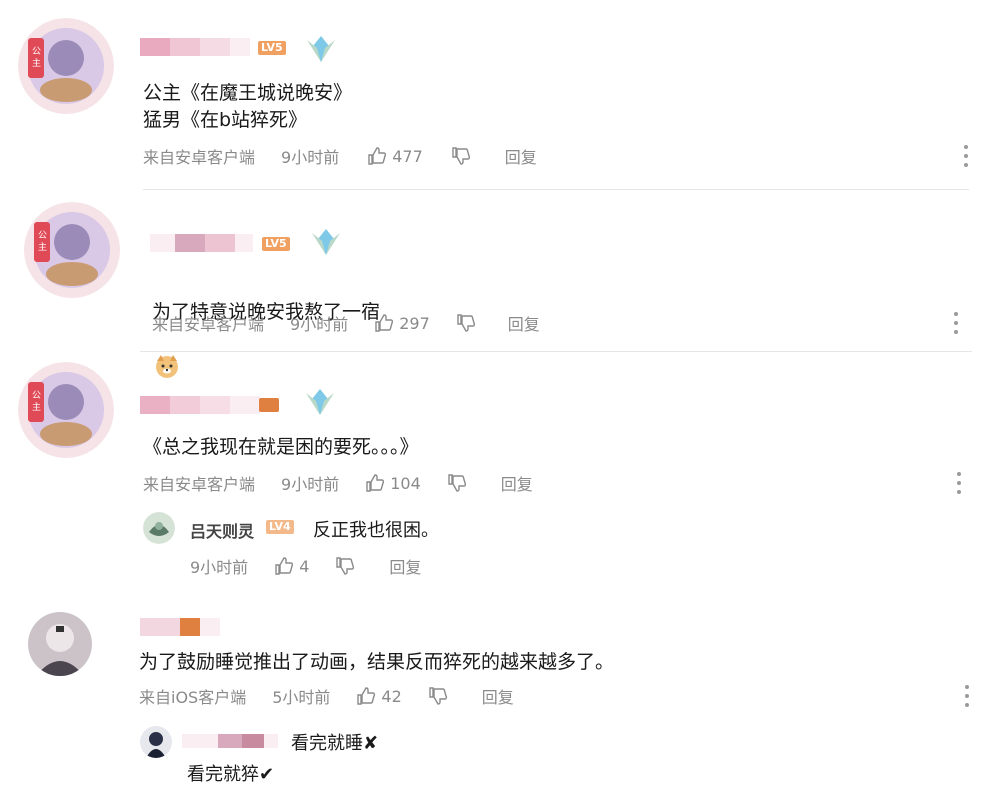 The height and width of the screenshot is (793, 1000). I want to click on comment-meta: 来自安卓客户端 9小时前 104 回复, so click(338, 483).